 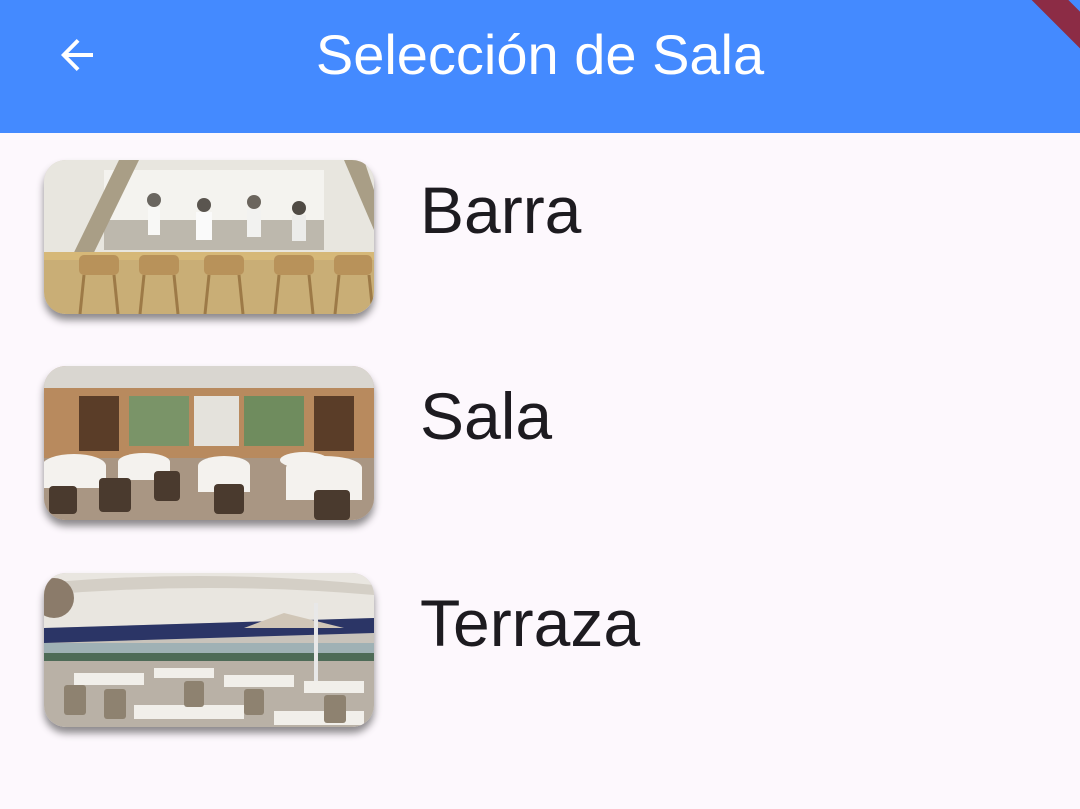 What do you see at coordinates (540, 54) in the screenshot?
I see `page-title: Selección de Sala` at bounding box center [540, 54].